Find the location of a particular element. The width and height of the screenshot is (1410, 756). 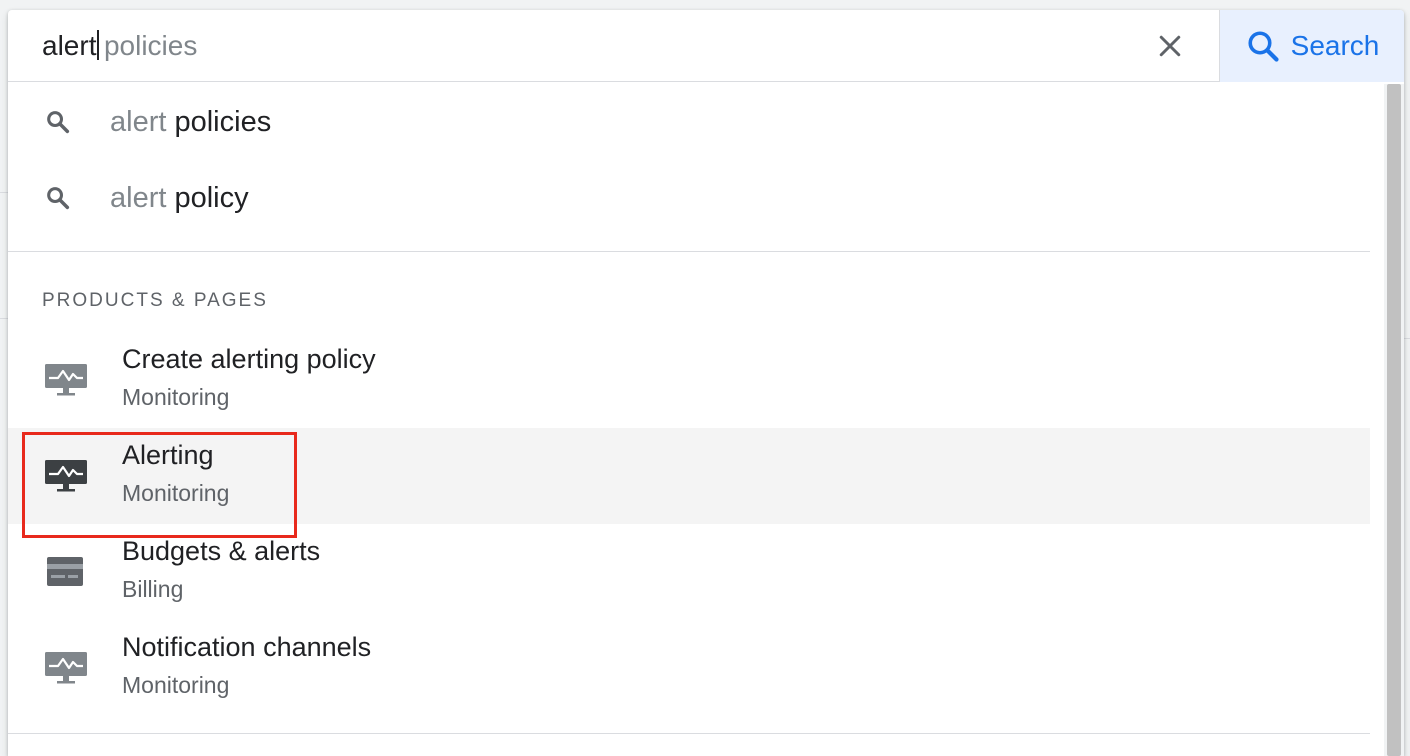

suggestion-text: alert policy is located at coordinates (179, 198).